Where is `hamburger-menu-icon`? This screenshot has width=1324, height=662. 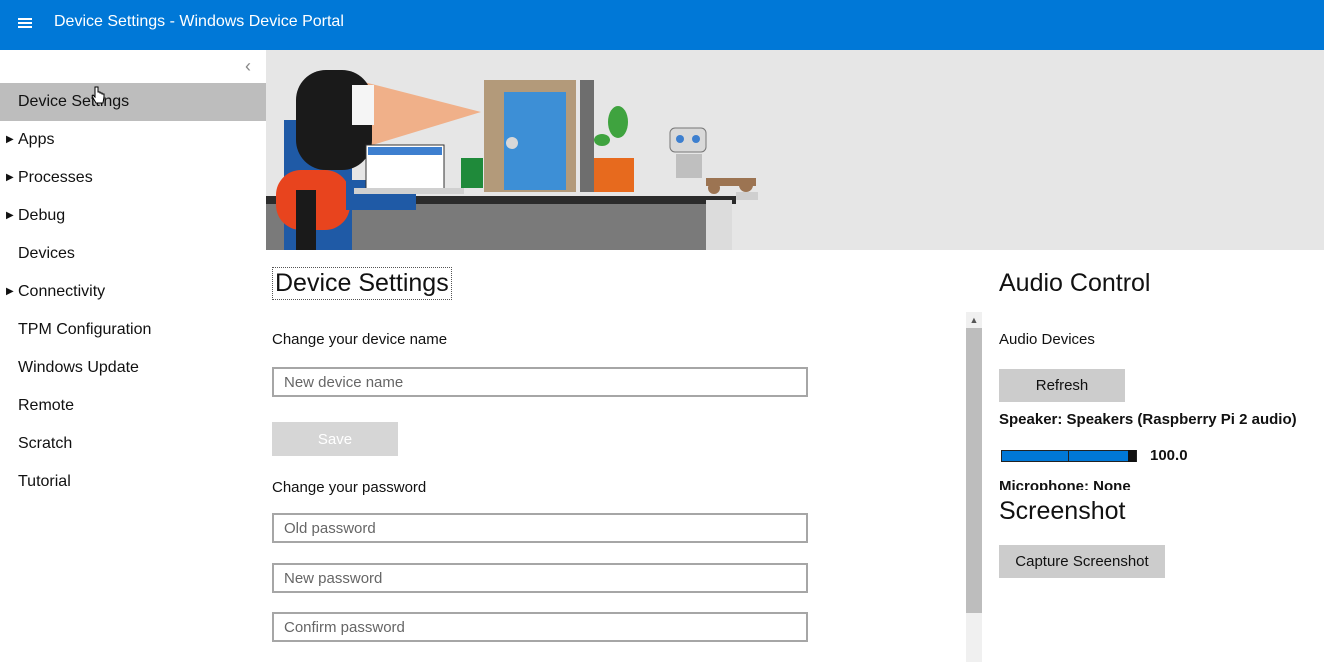
hamburger-menu-icon is located at coordinates (25, 24).